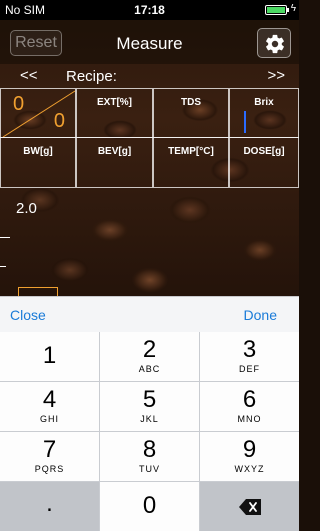 The image size is (320, 531). Describe the element at coordinates (149, 369) in the screenshot. I see `key-letters: ABC` at that location.